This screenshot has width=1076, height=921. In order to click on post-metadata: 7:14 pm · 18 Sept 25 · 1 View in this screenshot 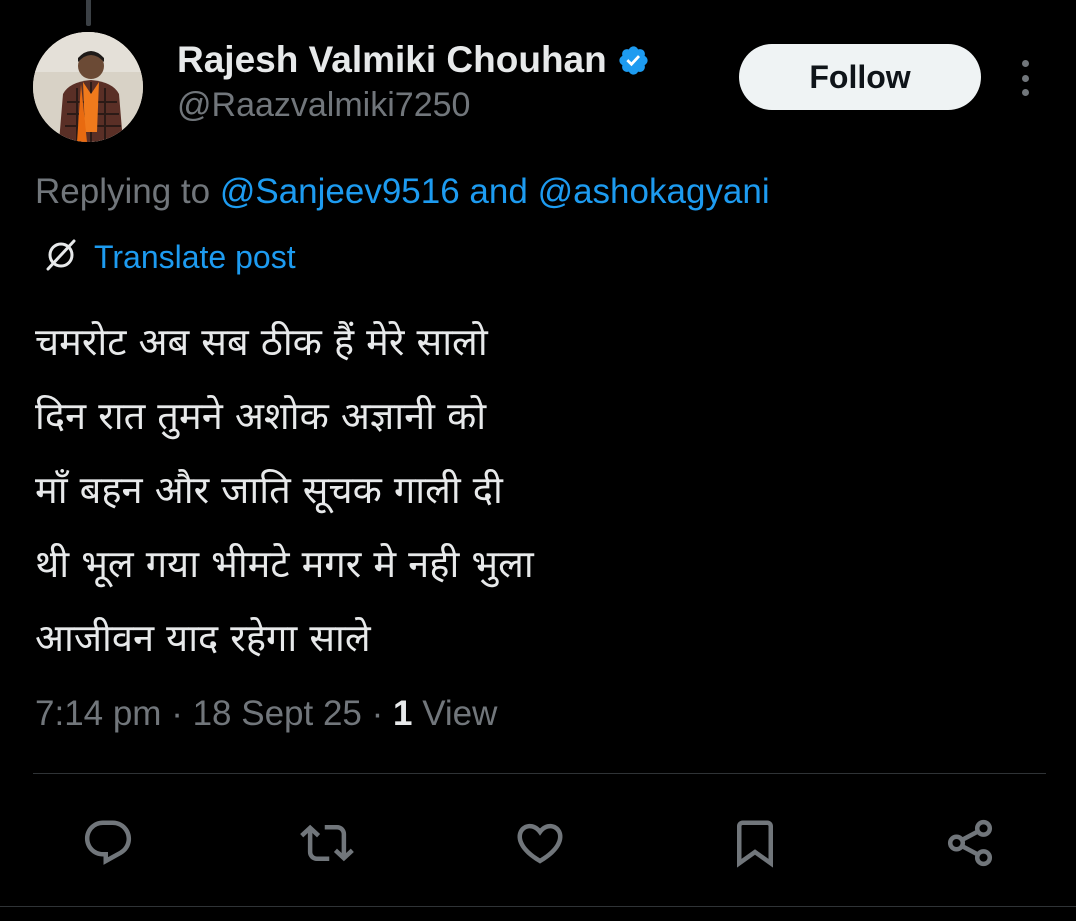, I will do `click(266, 714)`.